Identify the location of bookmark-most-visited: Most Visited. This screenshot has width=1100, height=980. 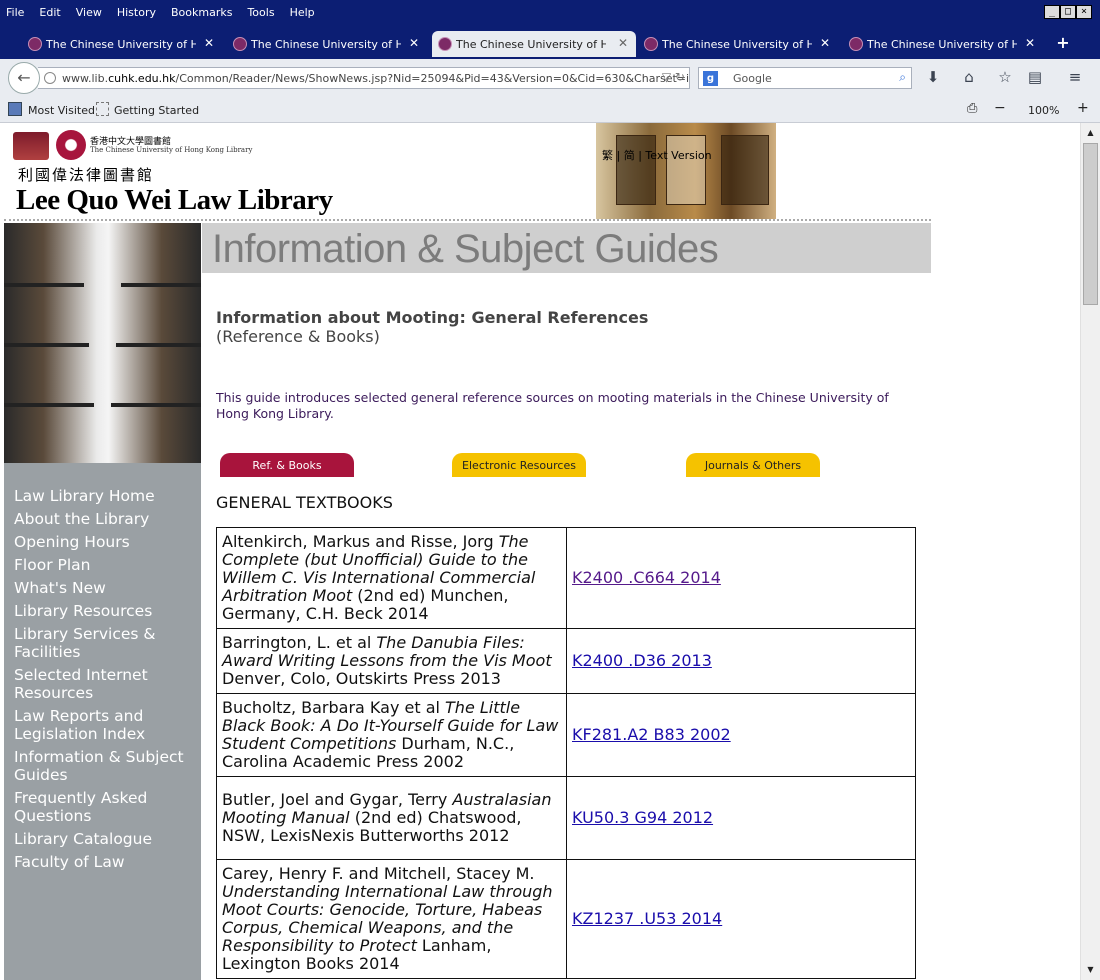
(61, 110).